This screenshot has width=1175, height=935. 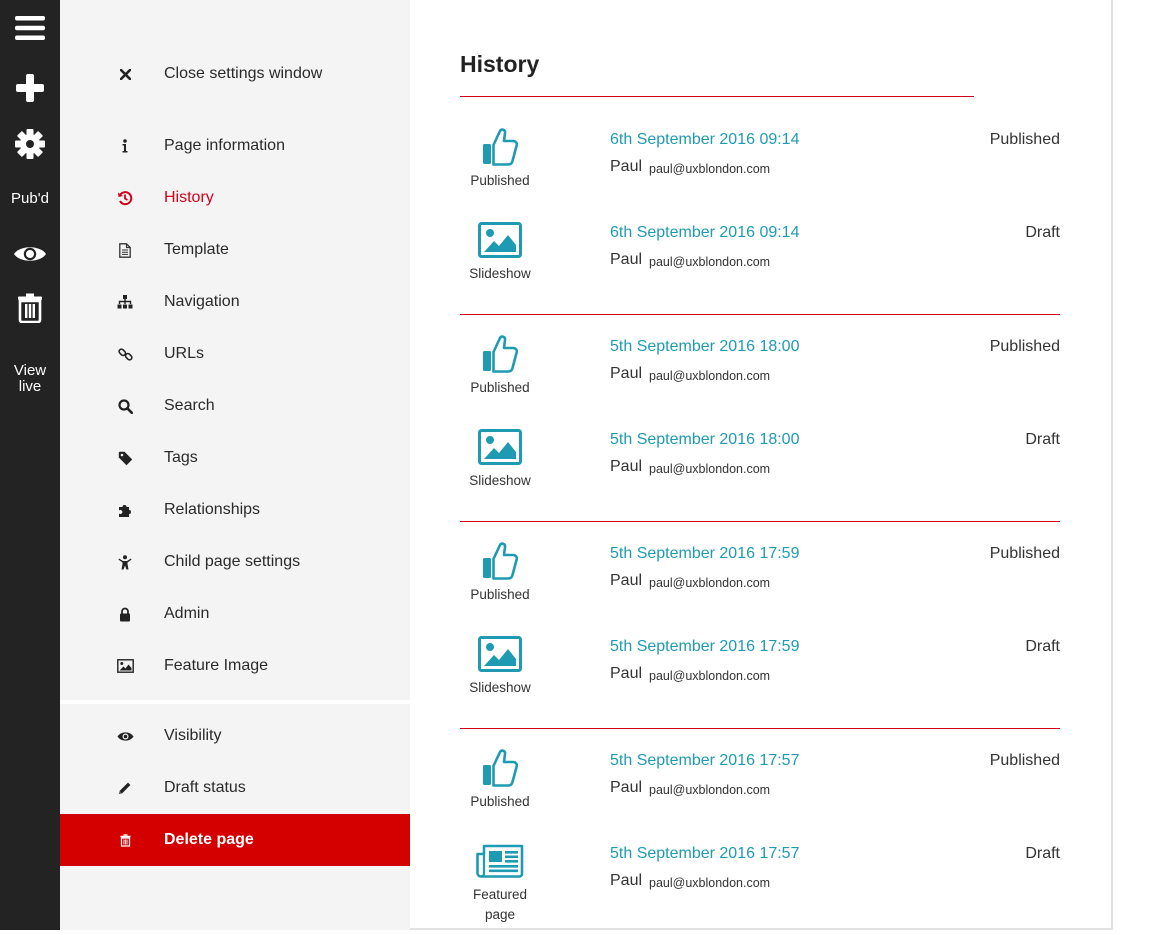 I want to click on template-item: Template, so click(x=235, y=250).